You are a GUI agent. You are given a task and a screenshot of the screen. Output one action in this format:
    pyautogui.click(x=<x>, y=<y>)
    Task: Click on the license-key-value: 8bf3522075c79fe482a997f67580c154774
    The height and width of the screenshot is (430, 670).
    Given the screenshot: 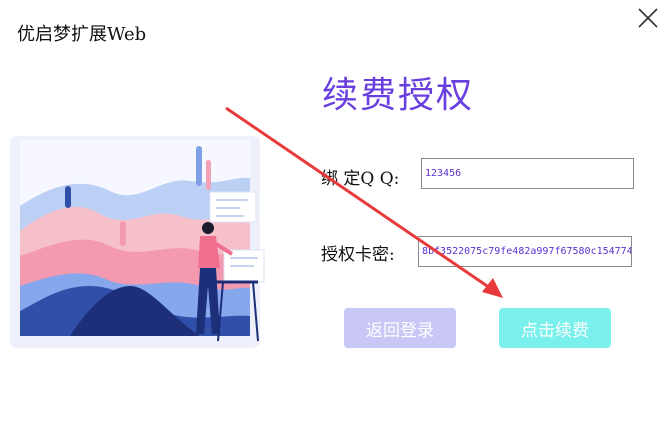 What is the action you would take?
    pyautogui.click(x=527, y=251)
    